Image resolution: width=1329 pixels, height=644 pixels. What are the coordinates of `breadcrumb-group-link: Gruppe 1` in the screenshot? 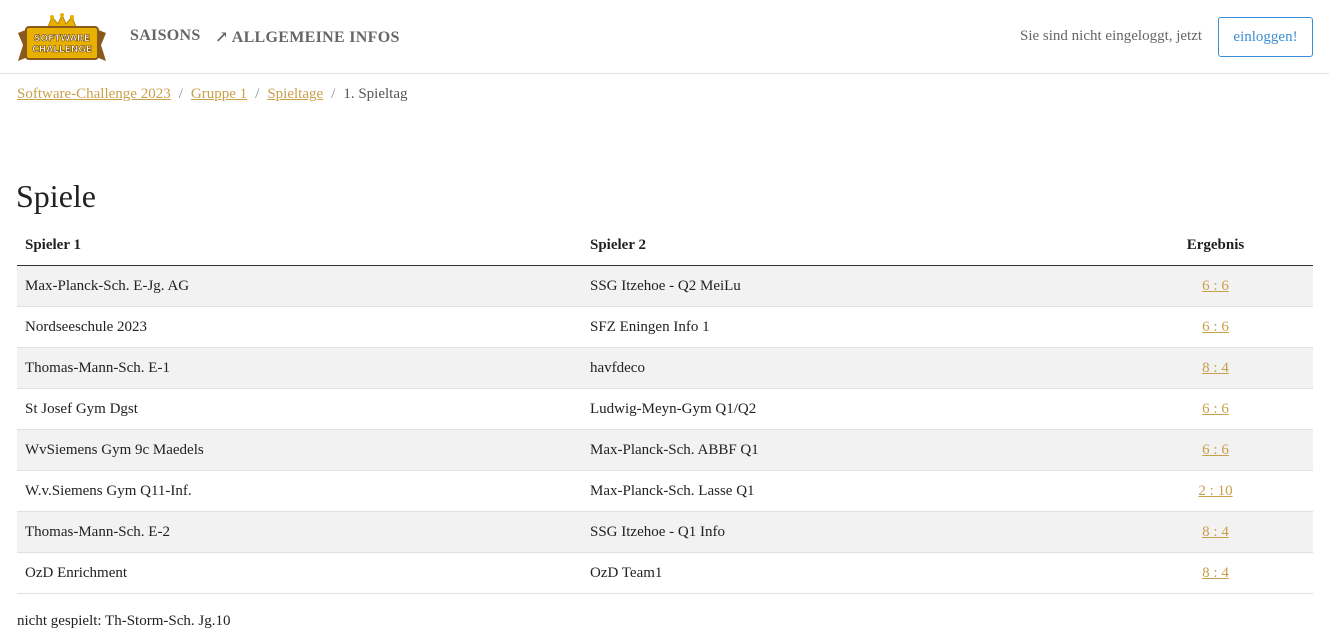 It's located at (219, 94).